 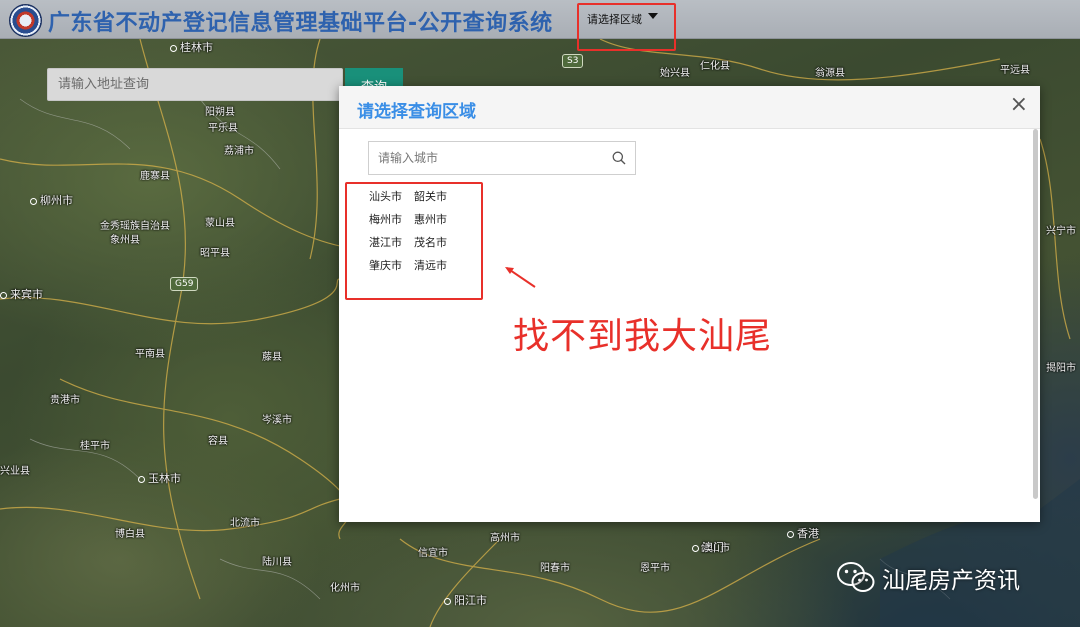 What do you see at coordinates (856, 577) in the screenshot?
I see `wechat-icon` at bounding box center [856, 577].